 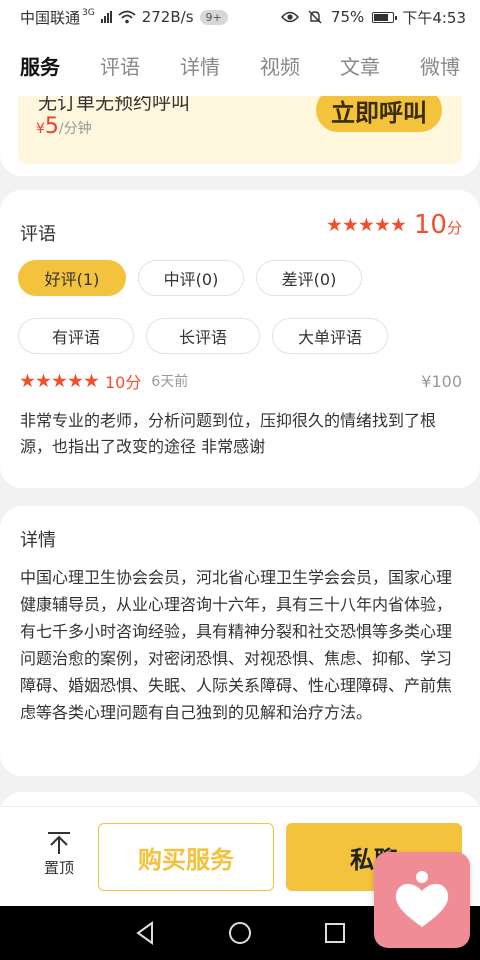 What do you see at coordinates (240, 65) in the screenshot?
I see `tab-bar: 服务 评语 详情 视频 文章 微博` at bounding box center [240, 65].